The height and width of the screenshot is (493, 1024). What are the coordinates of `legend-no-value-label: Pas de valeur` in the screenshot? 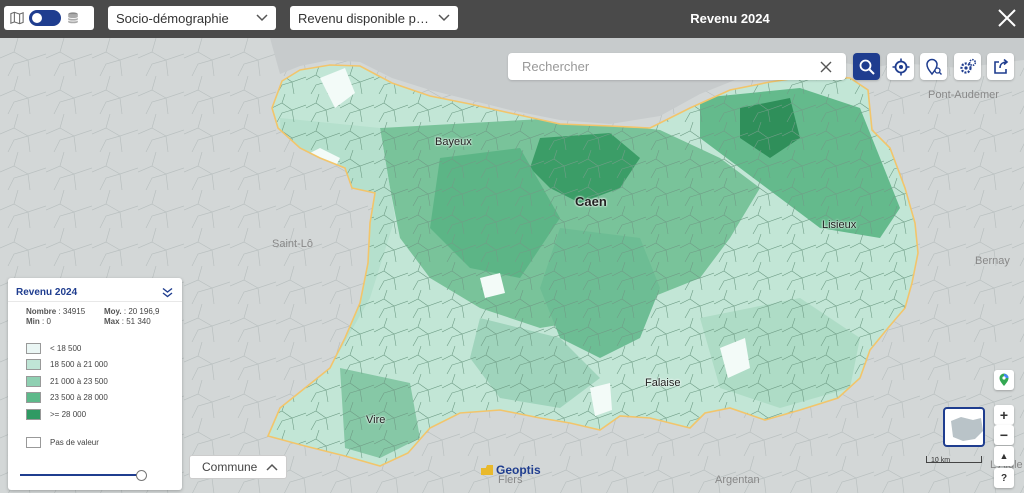 It's located at (74, 443).